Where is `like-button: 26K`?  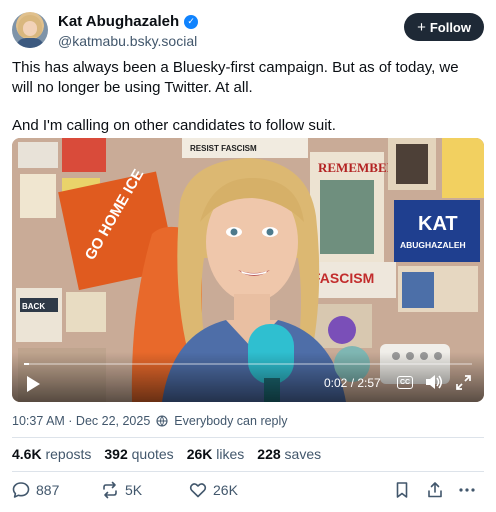
like-button: 26K is located at coordinates (213, 490).